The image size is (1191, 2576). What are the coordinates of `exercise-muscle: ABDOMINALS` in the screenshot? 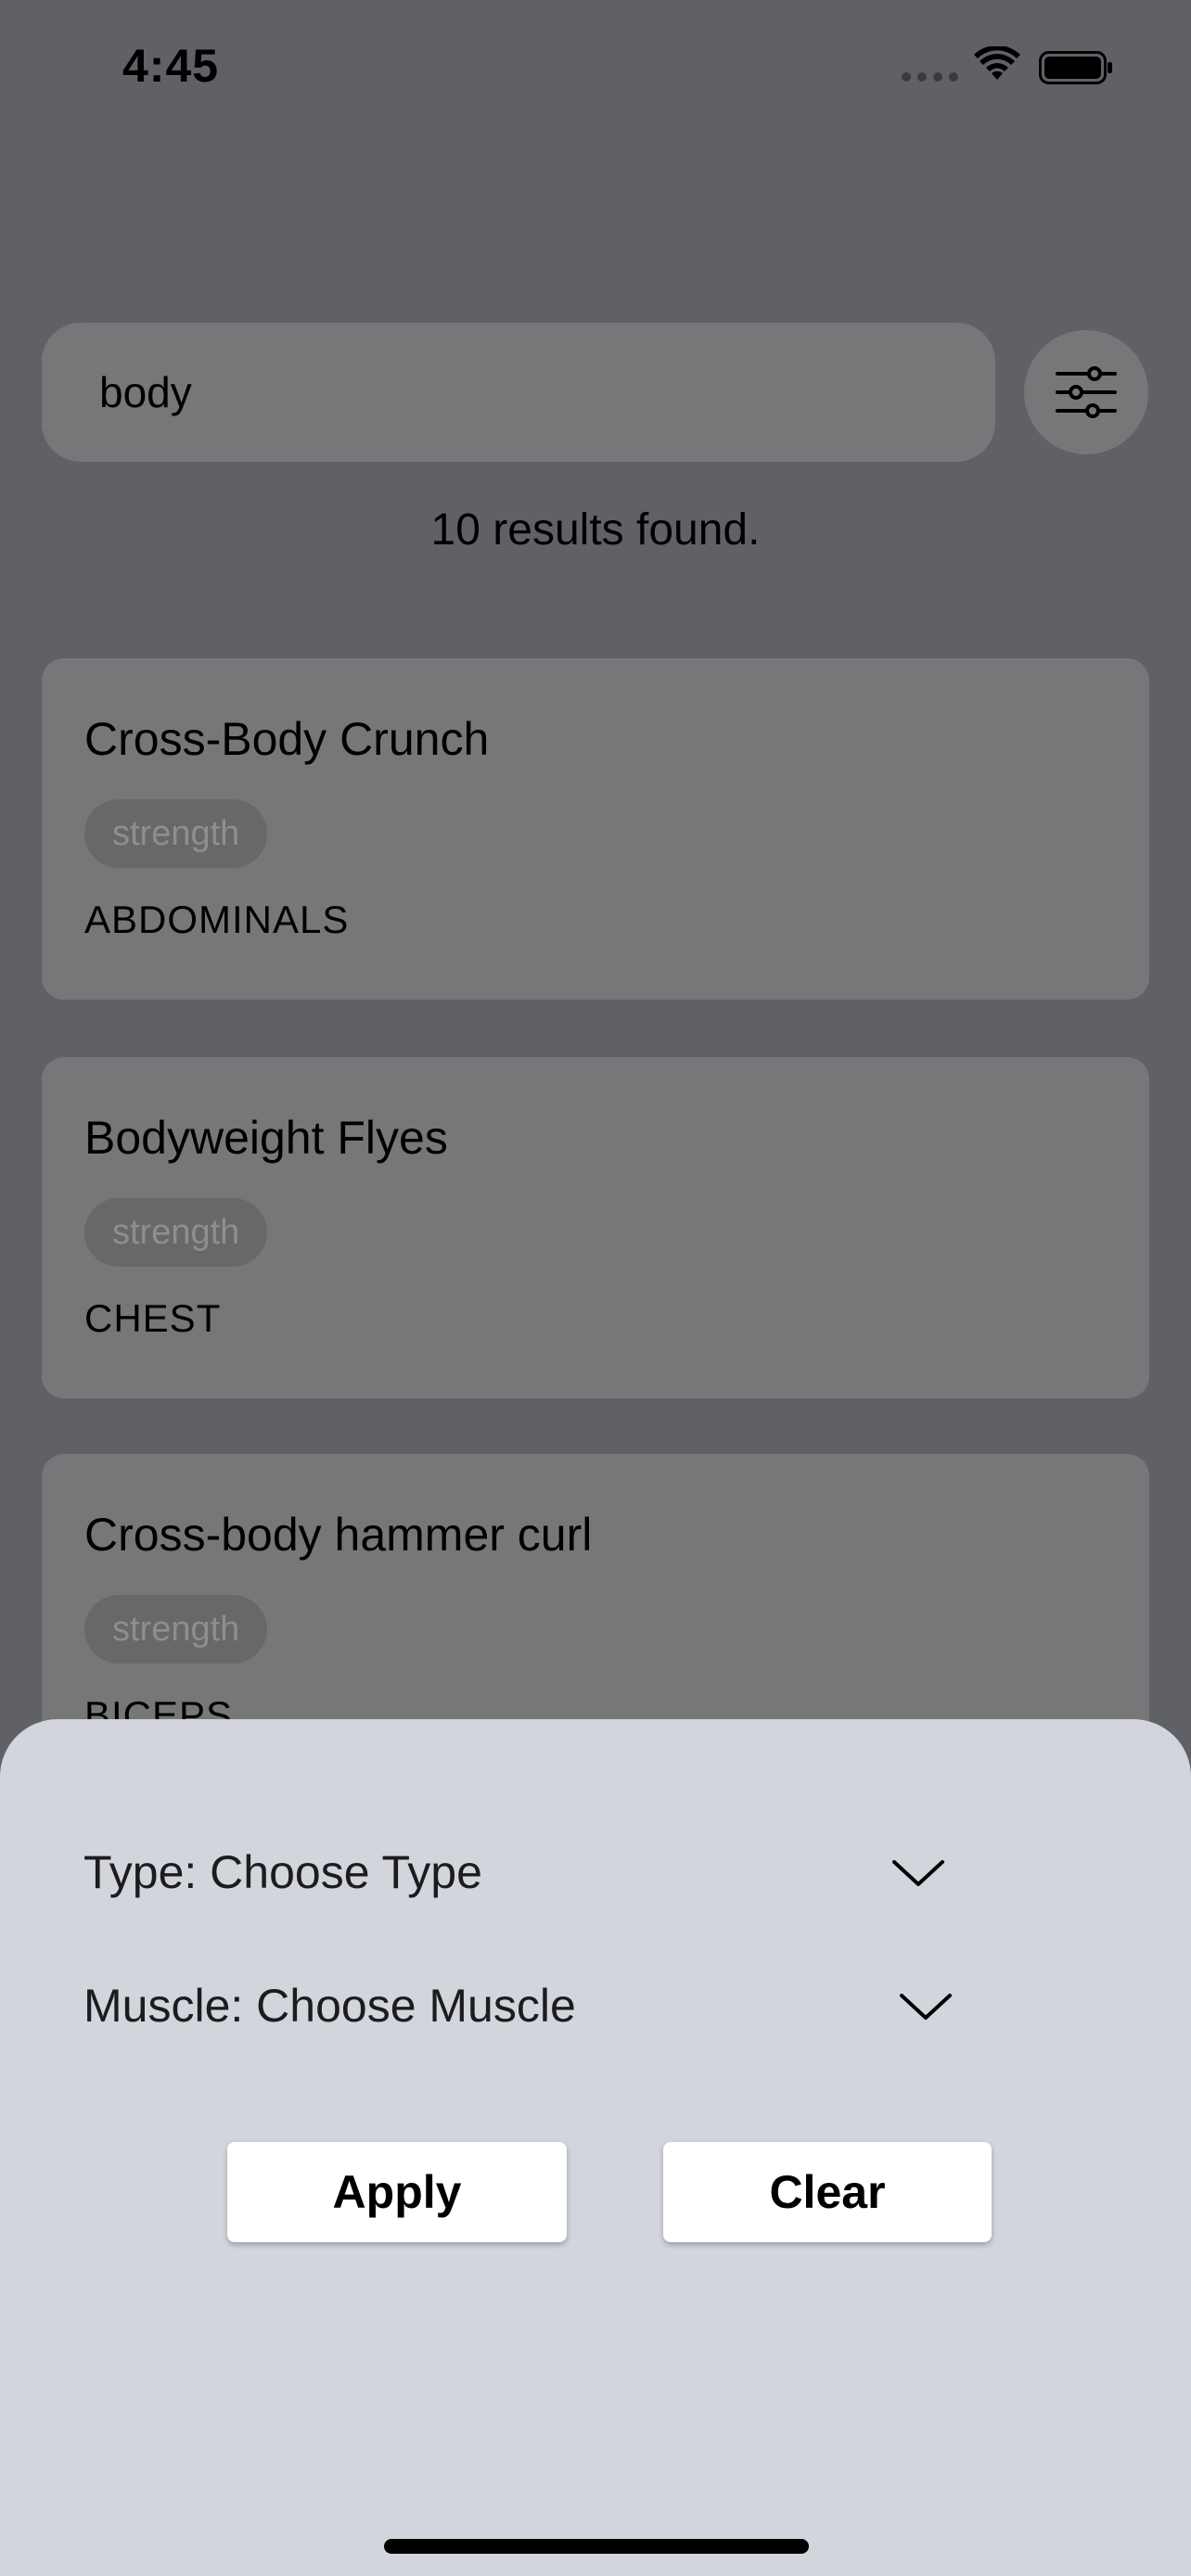 It's located at (217, 920).